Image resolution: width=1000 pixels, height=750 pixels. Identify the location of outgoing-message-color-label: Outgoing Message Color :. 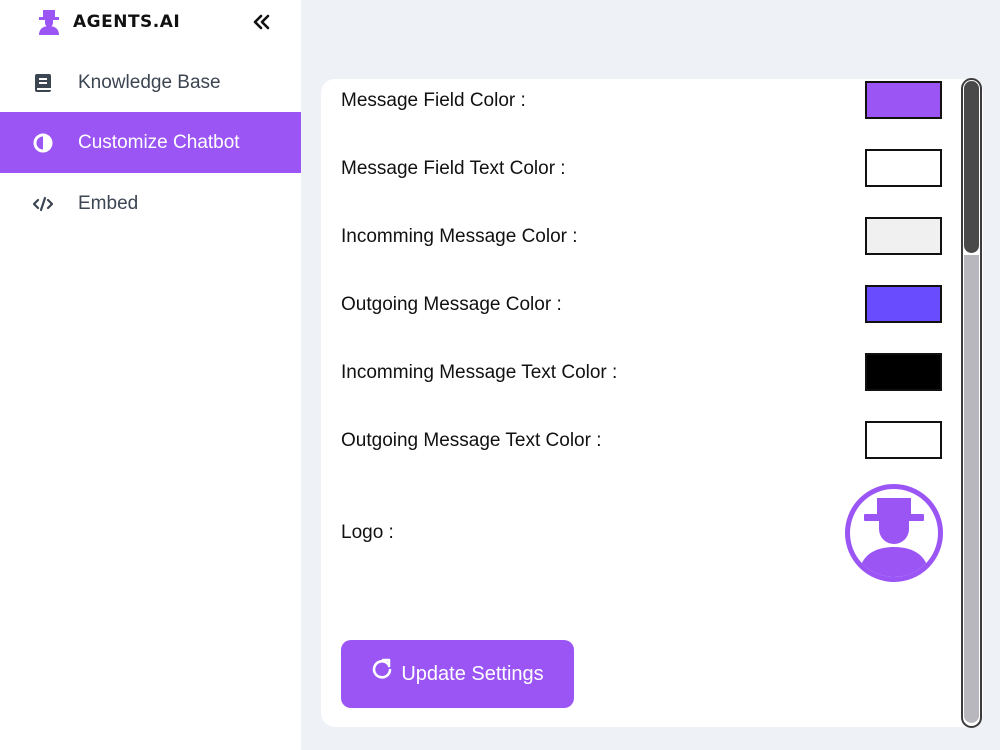
(451, 304).